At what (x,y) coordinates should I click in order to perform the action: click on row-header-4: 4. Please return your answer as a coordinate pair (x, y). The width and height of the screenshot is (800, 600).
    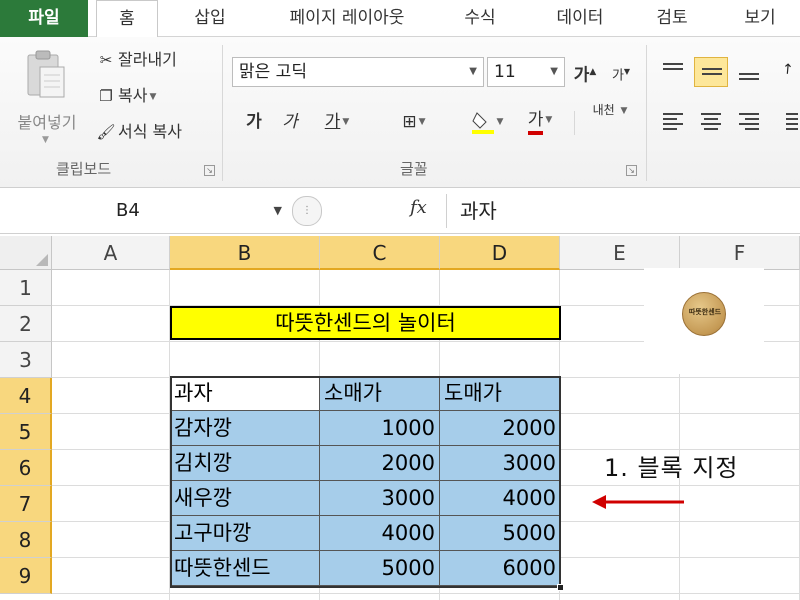
    Looking at the image, I should click on (26, 396).